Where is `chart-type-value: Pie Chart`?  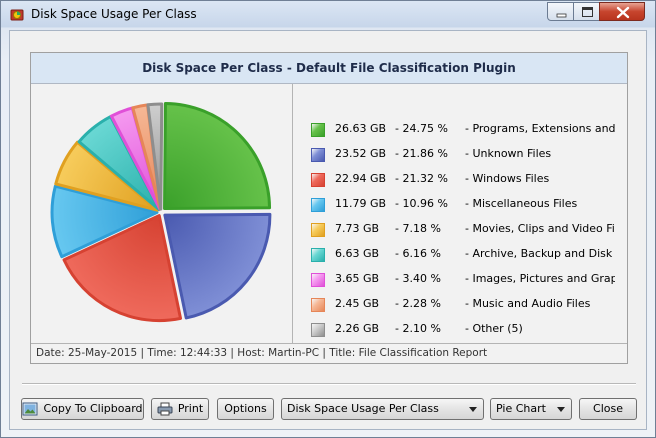
chart-type-value: Pie Chart is located at coordinates (521, 408).